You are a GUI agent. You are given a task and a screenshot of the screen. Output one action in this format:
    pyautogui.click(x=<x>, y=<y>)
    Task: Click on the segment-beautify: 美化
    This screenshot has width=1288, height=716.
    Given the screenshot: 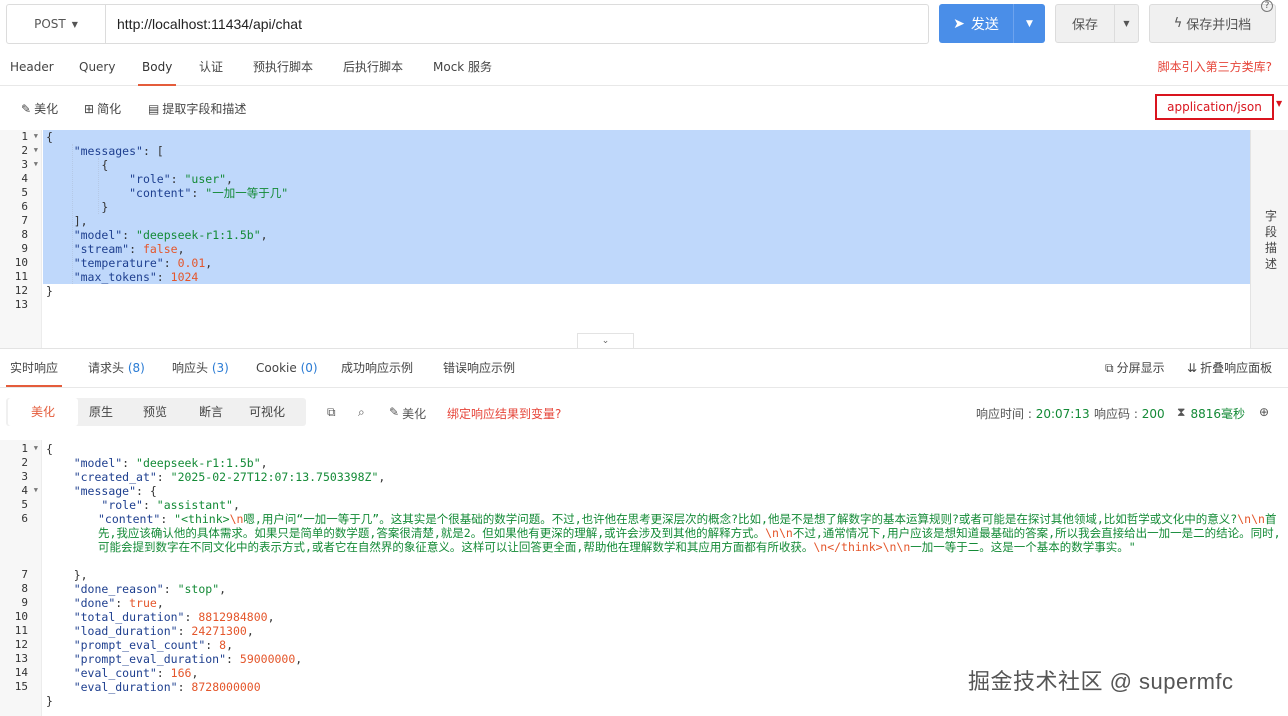 What is the action you would take?
    pyautogui.click(x=43, y=412)
    